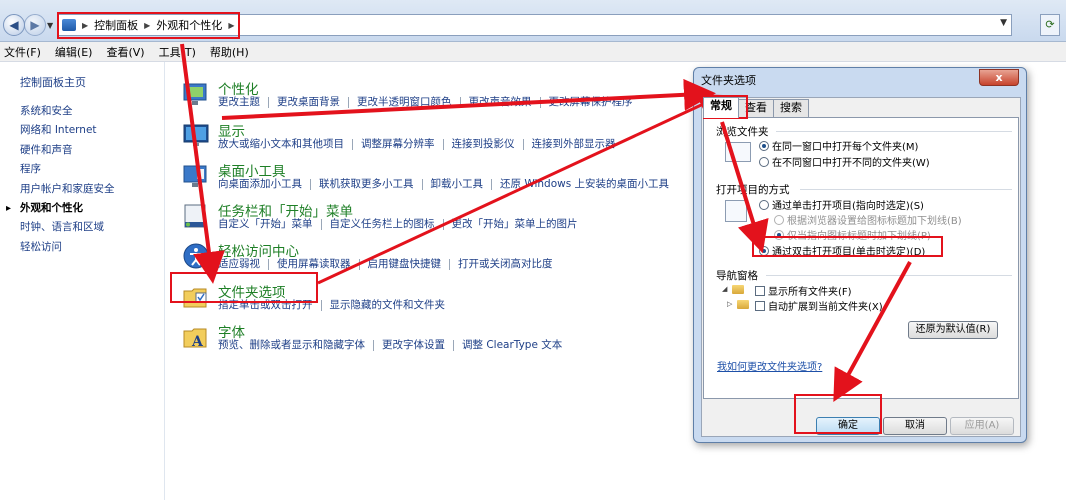 The image size is (1066, 500). Describe the element at coordinates (197, 342) in the screenshot. I see `svg-text: A` at that location.